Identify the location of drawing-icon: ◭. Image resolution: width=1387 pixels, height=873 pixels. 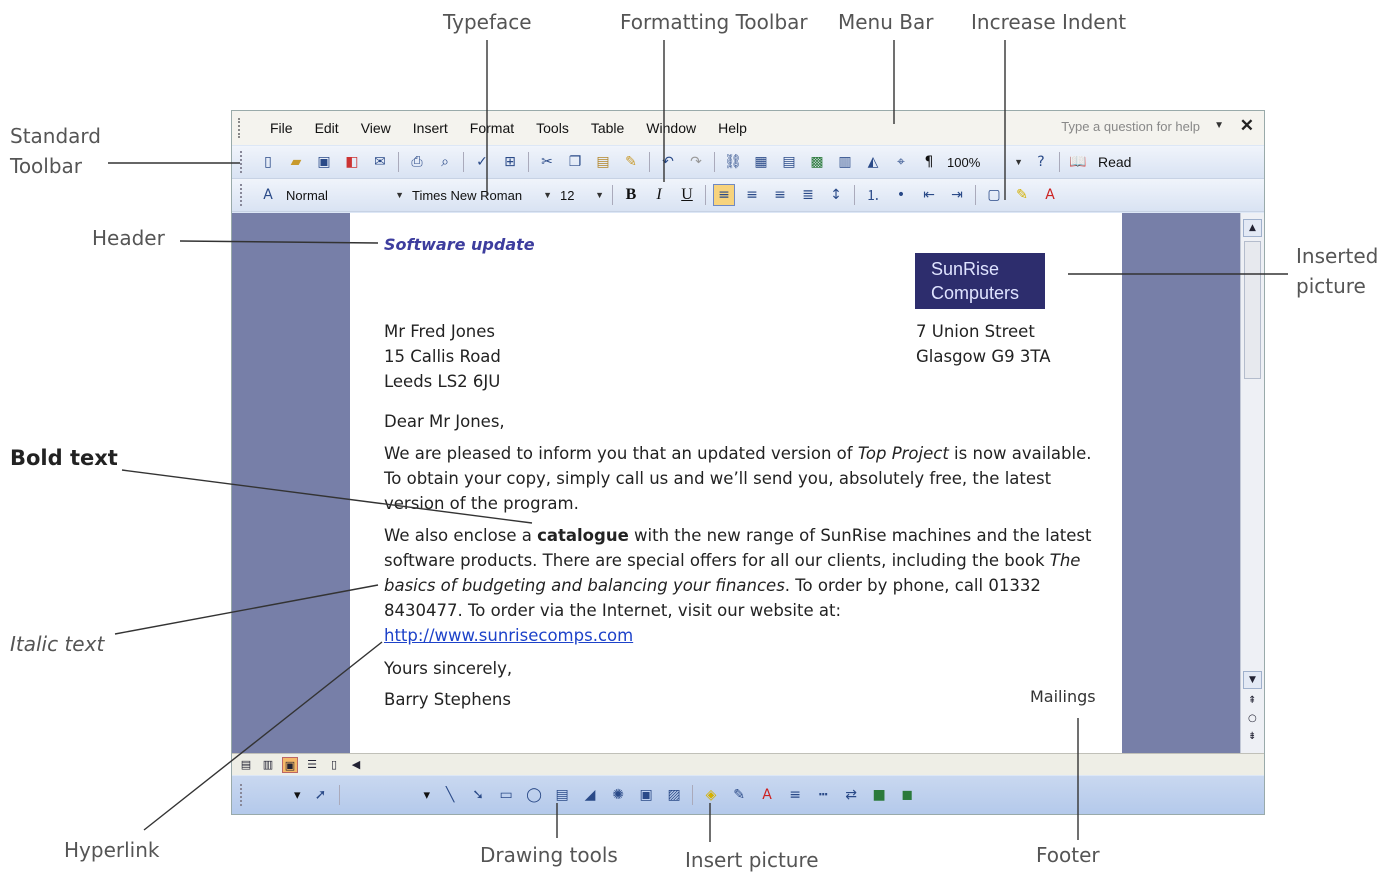
(873, 162).